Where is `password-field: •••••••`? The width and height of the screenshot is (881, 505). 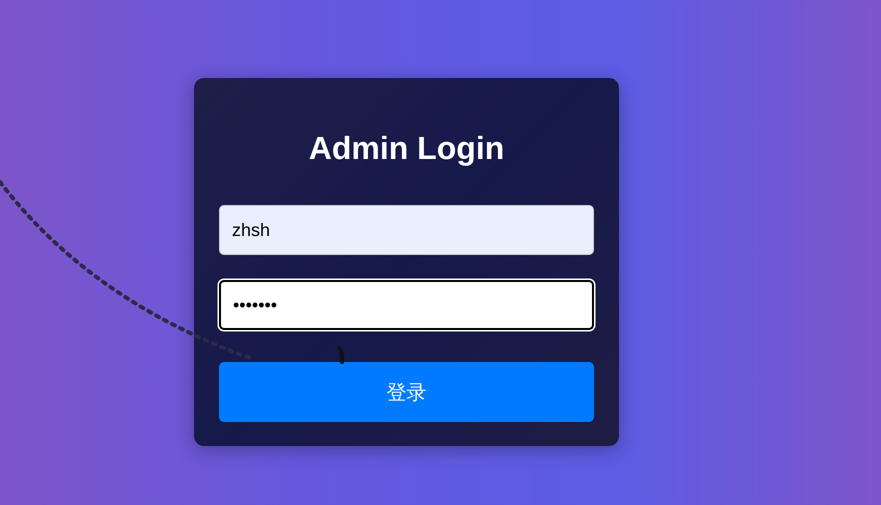
password-field: ••••••• is located at coordinates (406, 305).